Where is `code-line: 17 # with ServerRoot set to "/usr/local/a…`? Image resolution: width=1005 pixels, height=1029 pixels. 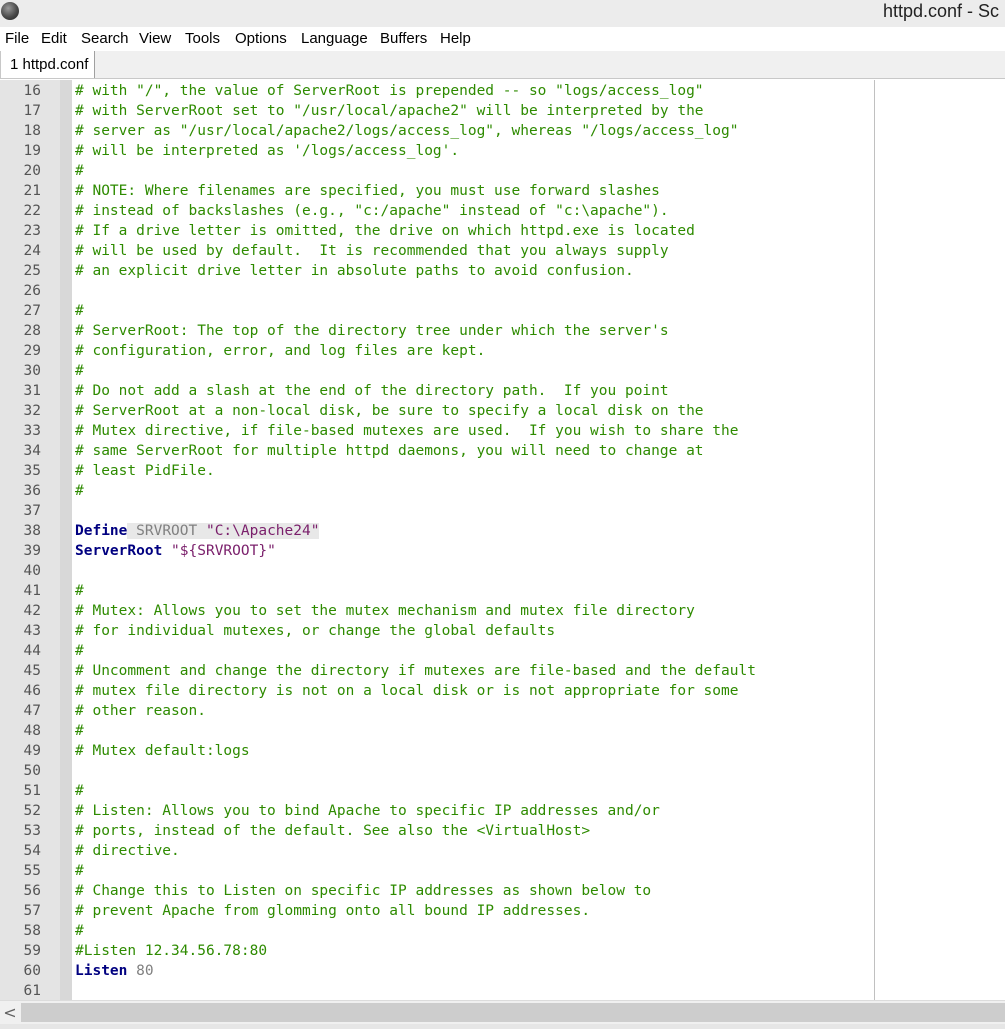
code-line: 17 # with ServerRoot set to "/usr/local/a… is located at coordinates (502, 111).